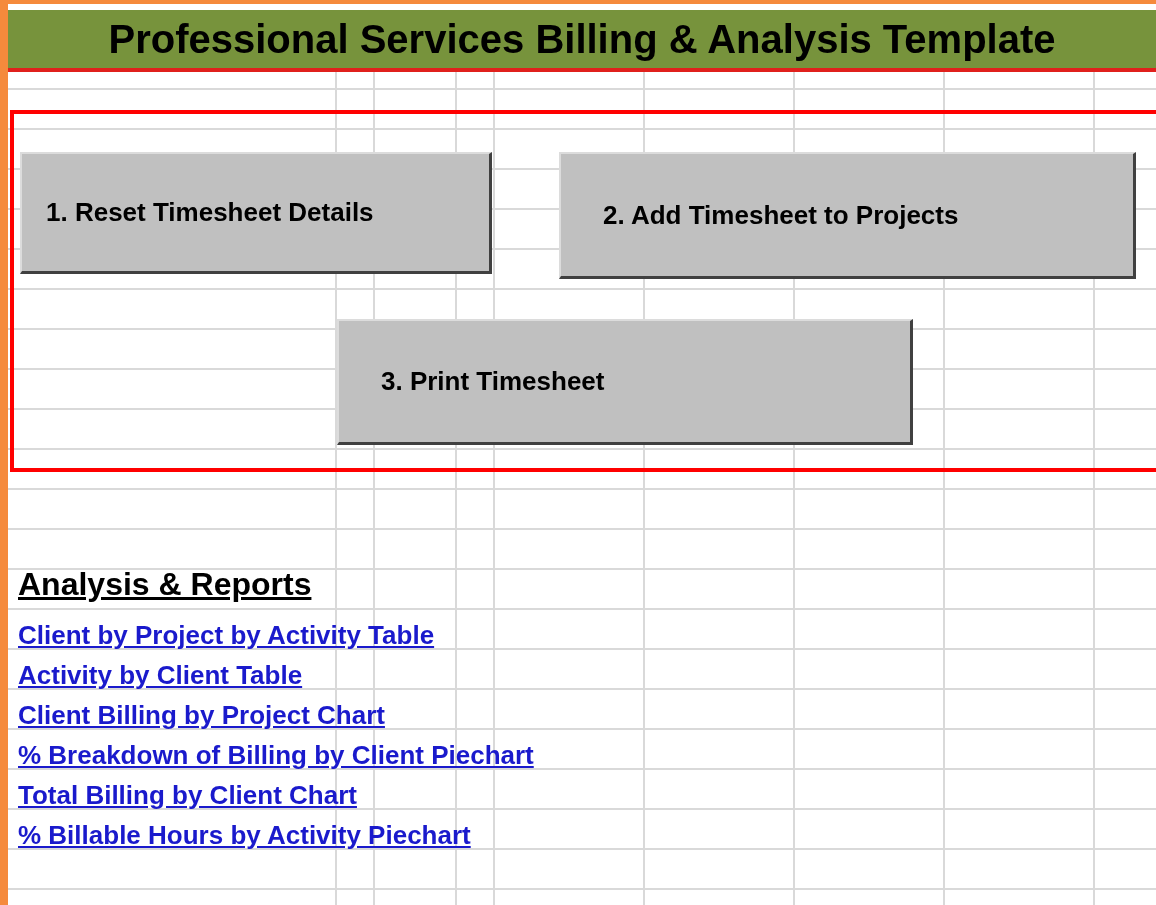 The height and width of the screenshot is (905, 1156). What do you see at coordinates (244, 835) in the screenshot?
I see `report-link: % Billable Hours by Activity Piechart` at bounding box center [244, 835].